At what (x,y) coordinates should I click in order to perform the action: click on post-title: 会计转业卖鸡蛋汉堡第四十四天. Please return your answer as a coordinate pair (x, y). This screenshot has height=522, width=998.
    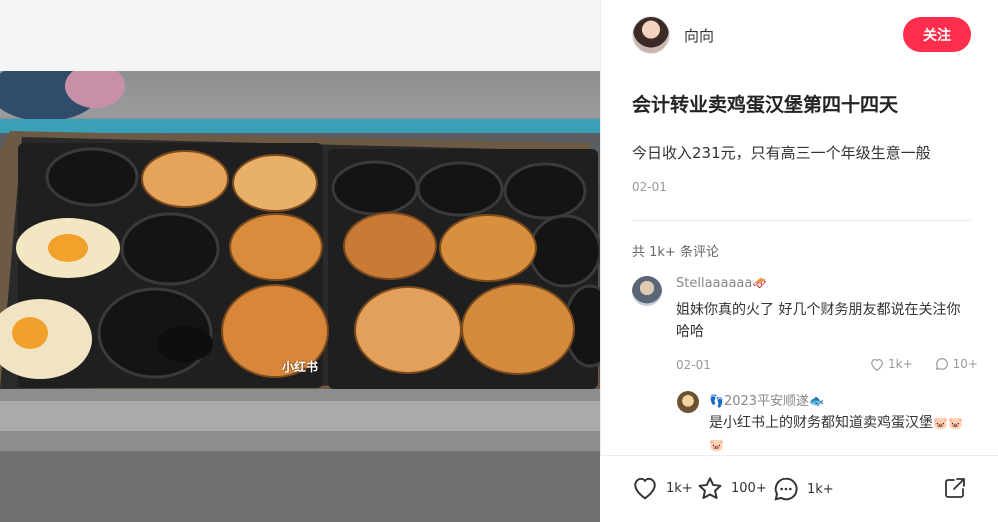
    Looking at the image, I should click on (765, 105).